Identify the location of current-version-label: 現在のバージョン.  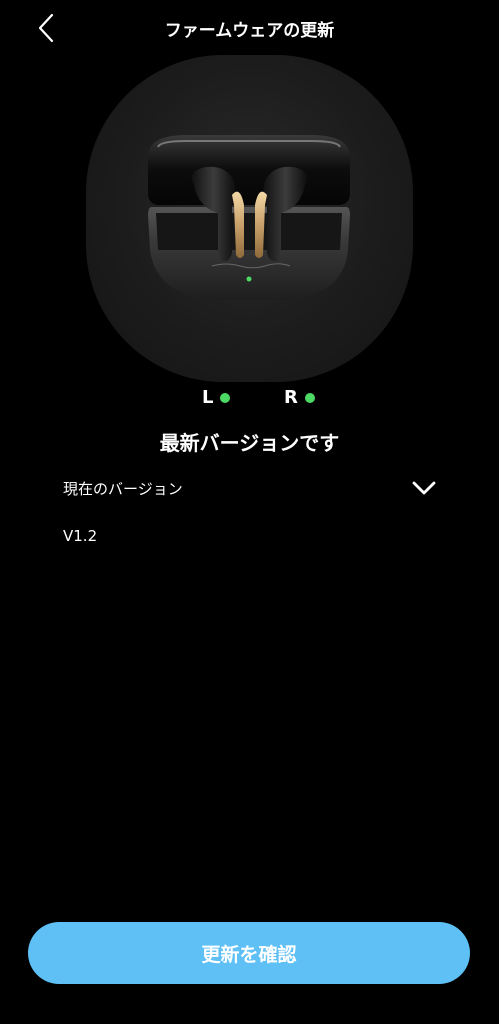
(123, 488).